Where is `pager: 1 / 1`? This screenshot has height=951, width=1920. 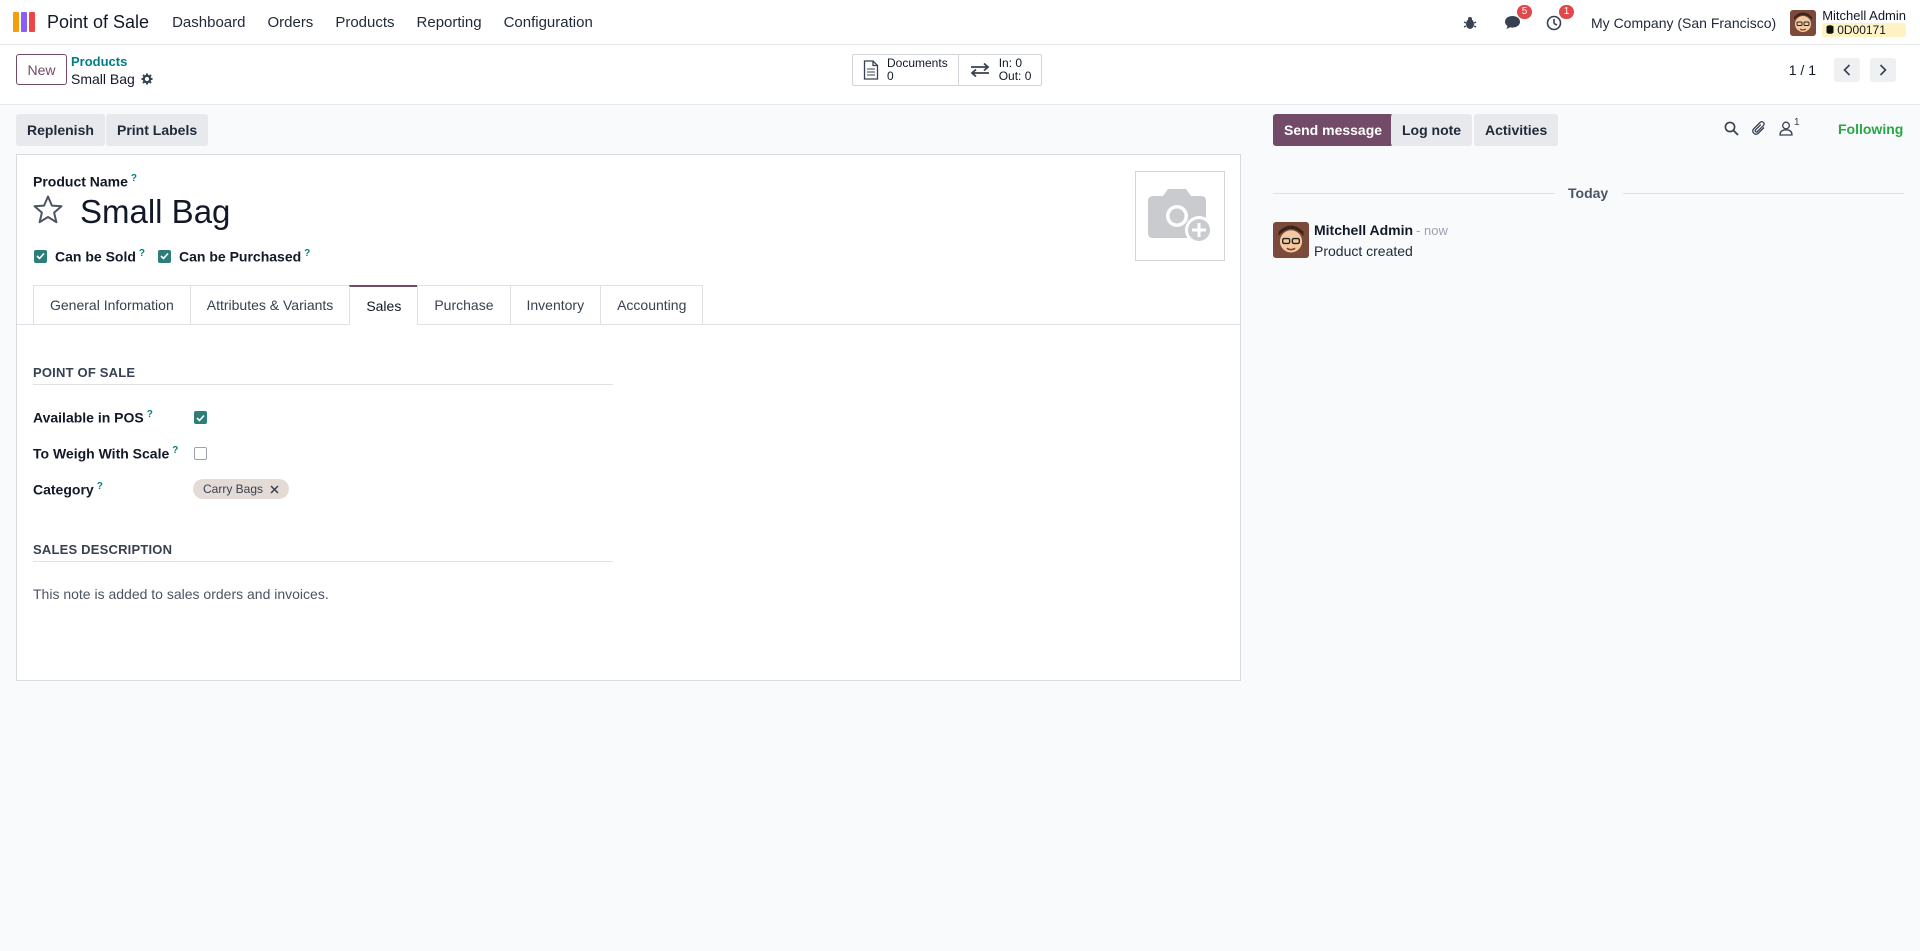
pager: 1 / 1 is located at coordinates (1842, 70).